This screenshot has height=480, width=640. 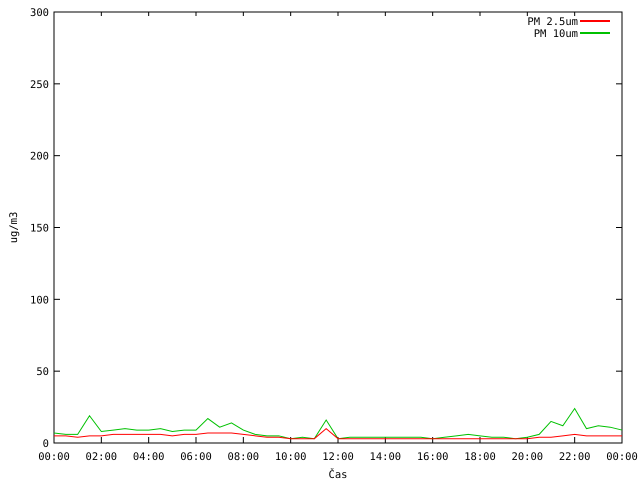 What do you see at coordinates (45, 444) in the screenshot?
I see `y-tick-label: 0` at bounding box center [45, 444].